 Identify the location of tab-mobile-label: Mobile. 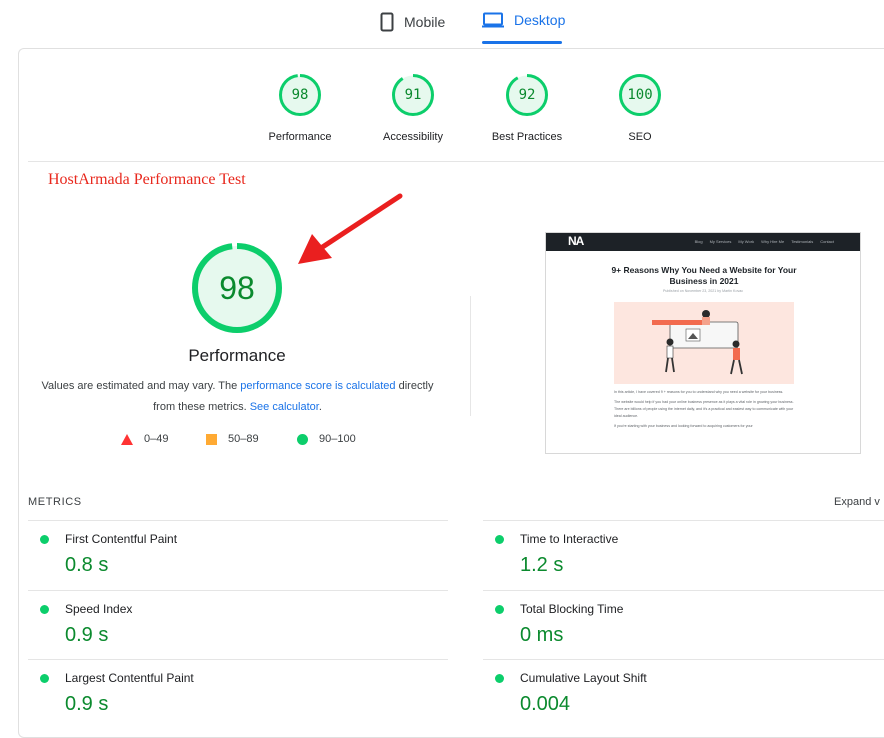
(425, 22).